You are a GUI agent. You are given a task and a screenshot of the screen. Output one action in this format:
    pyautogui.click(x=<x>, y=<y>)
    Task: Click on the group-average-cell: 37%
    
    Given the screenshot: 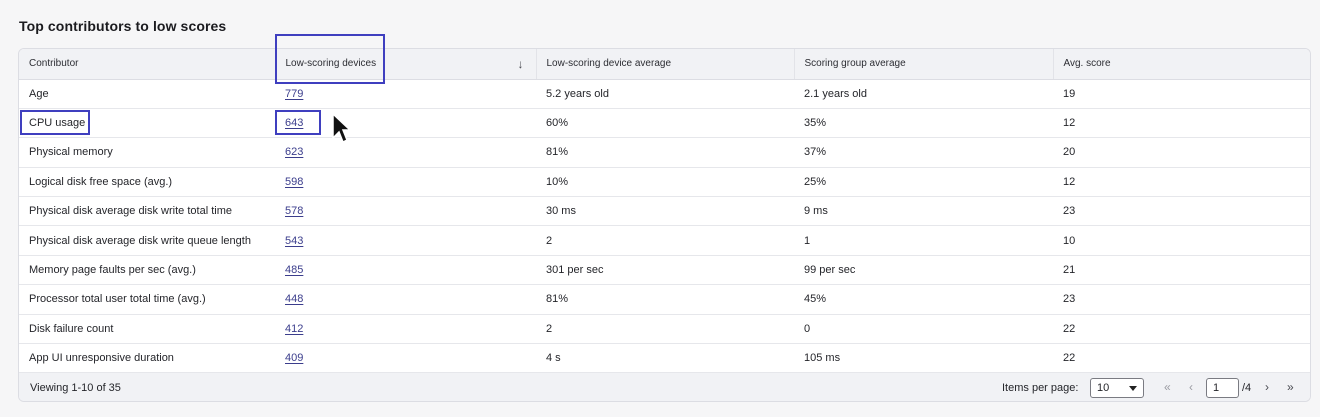 What is the action you would take?
    pyautogui.click(x=923, y=152)
    